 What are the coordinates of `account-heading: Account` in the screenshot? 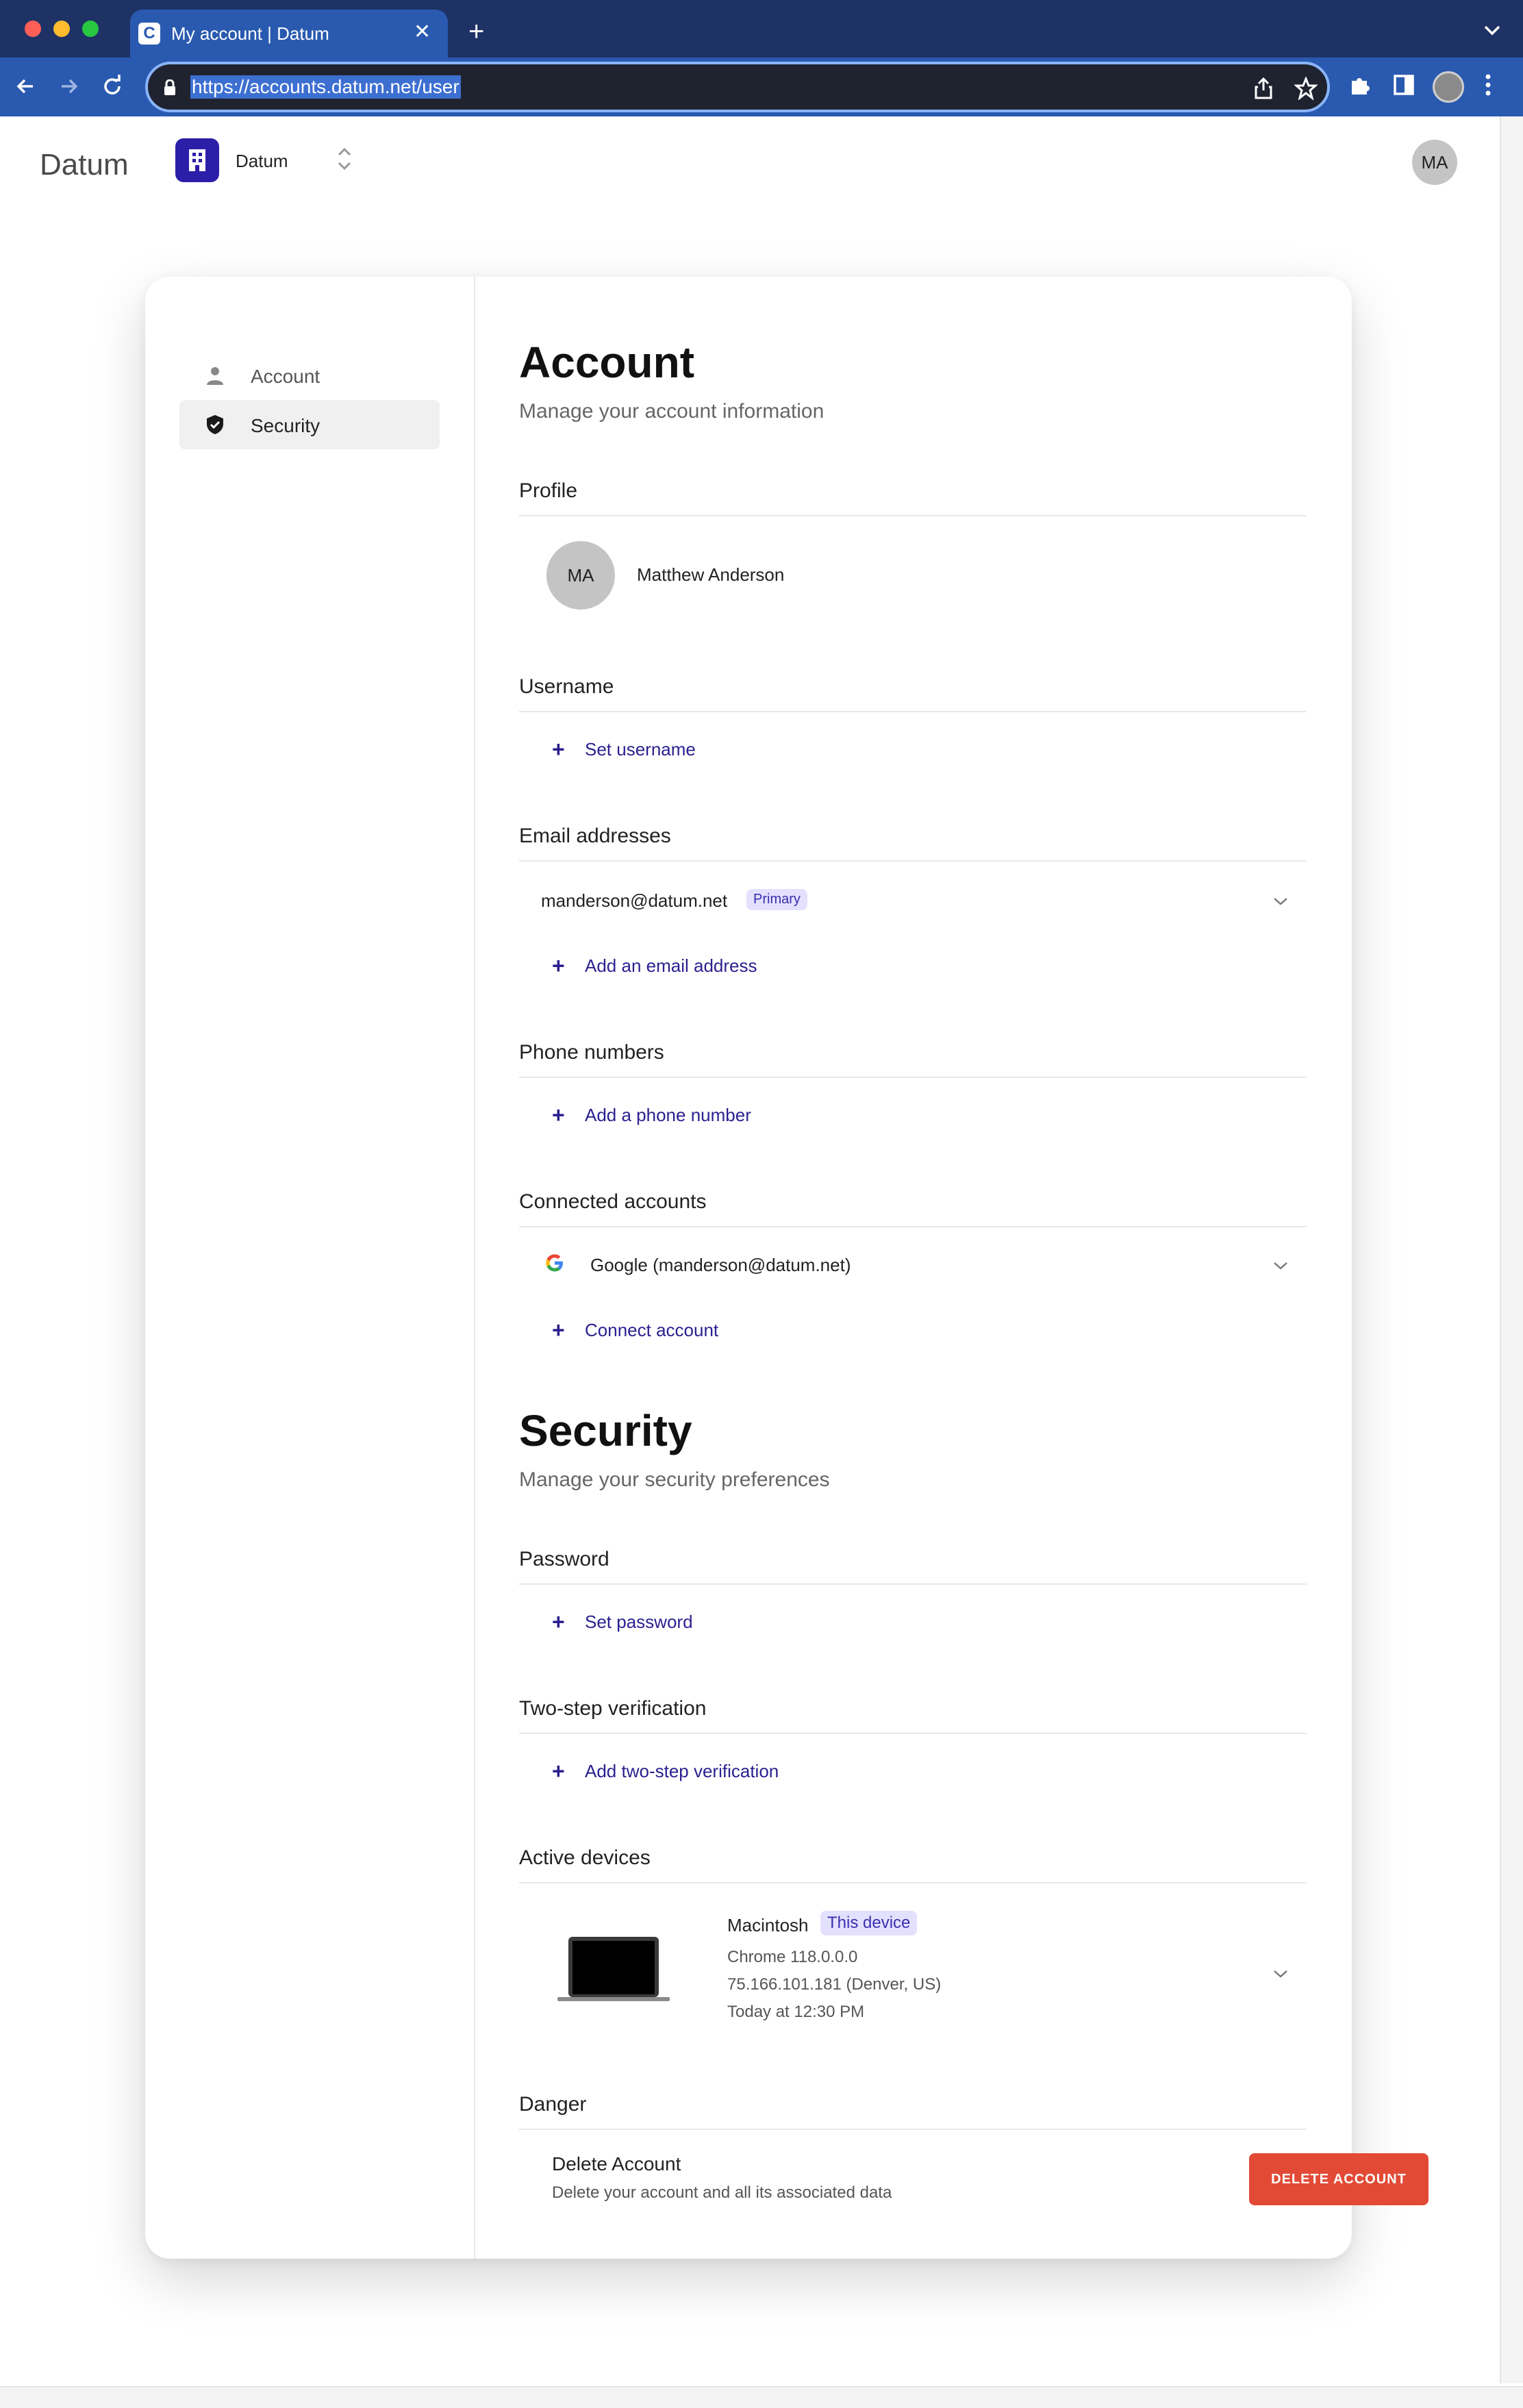 It's located at (606, 362).